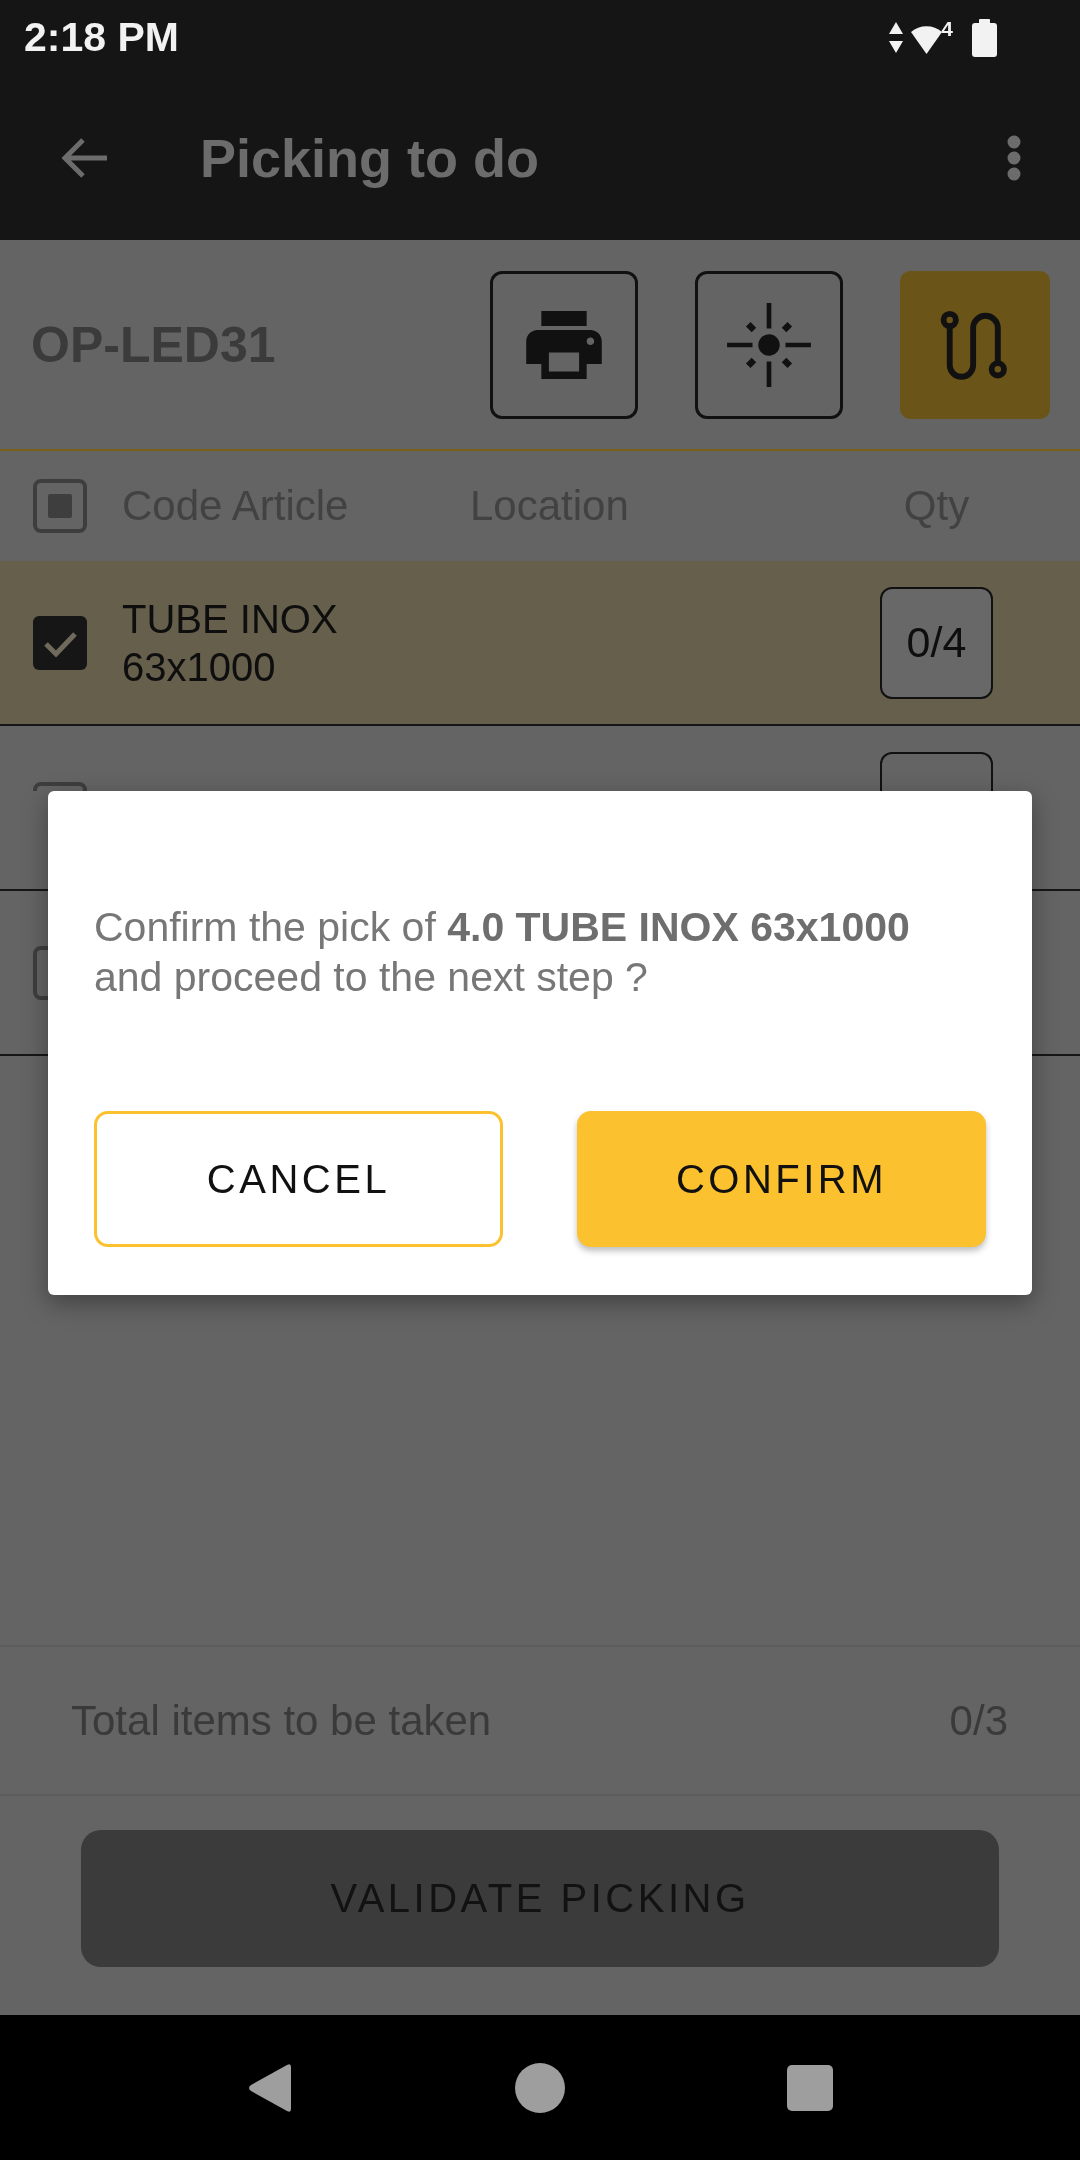  I want to click on nav-back-icon, so click(270, 2087).